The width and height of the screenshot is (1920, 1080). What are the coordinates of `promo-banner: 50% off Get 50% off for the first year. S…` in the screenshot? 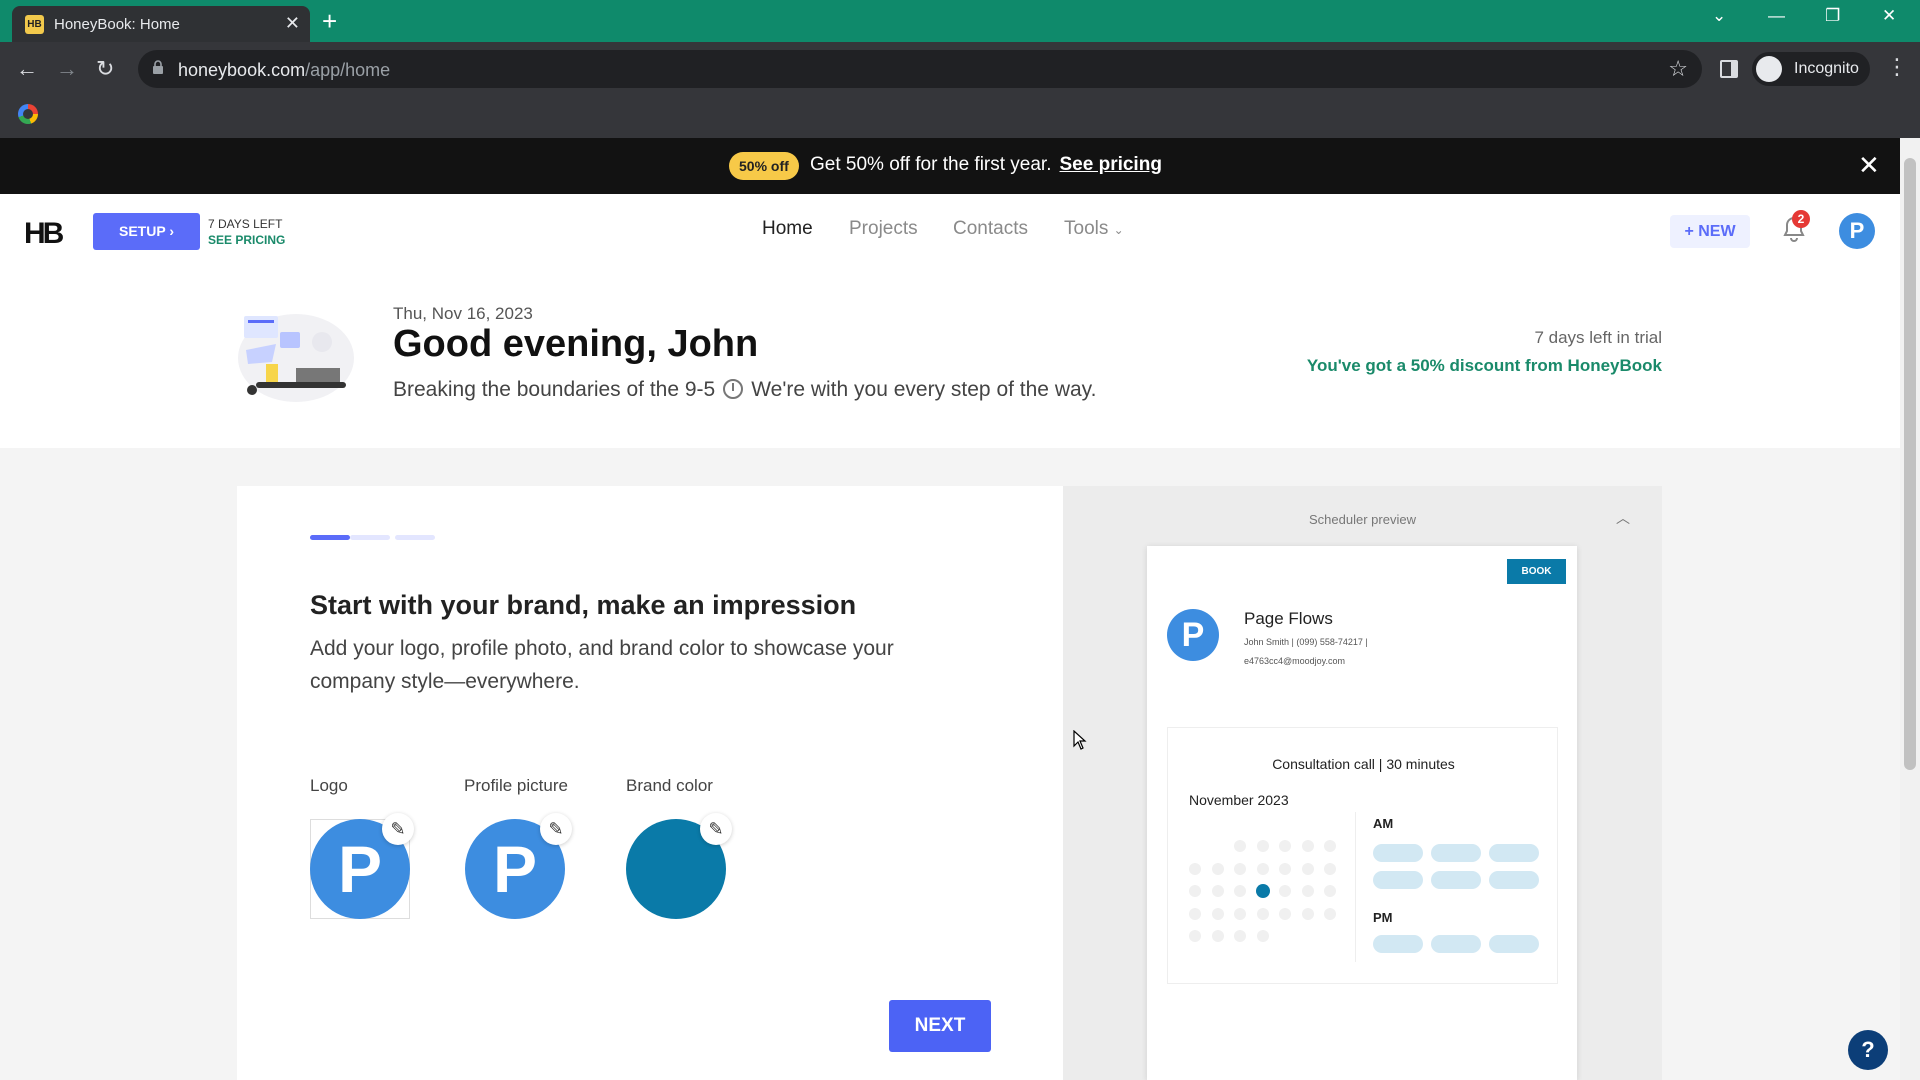 It's located at (950, 166).